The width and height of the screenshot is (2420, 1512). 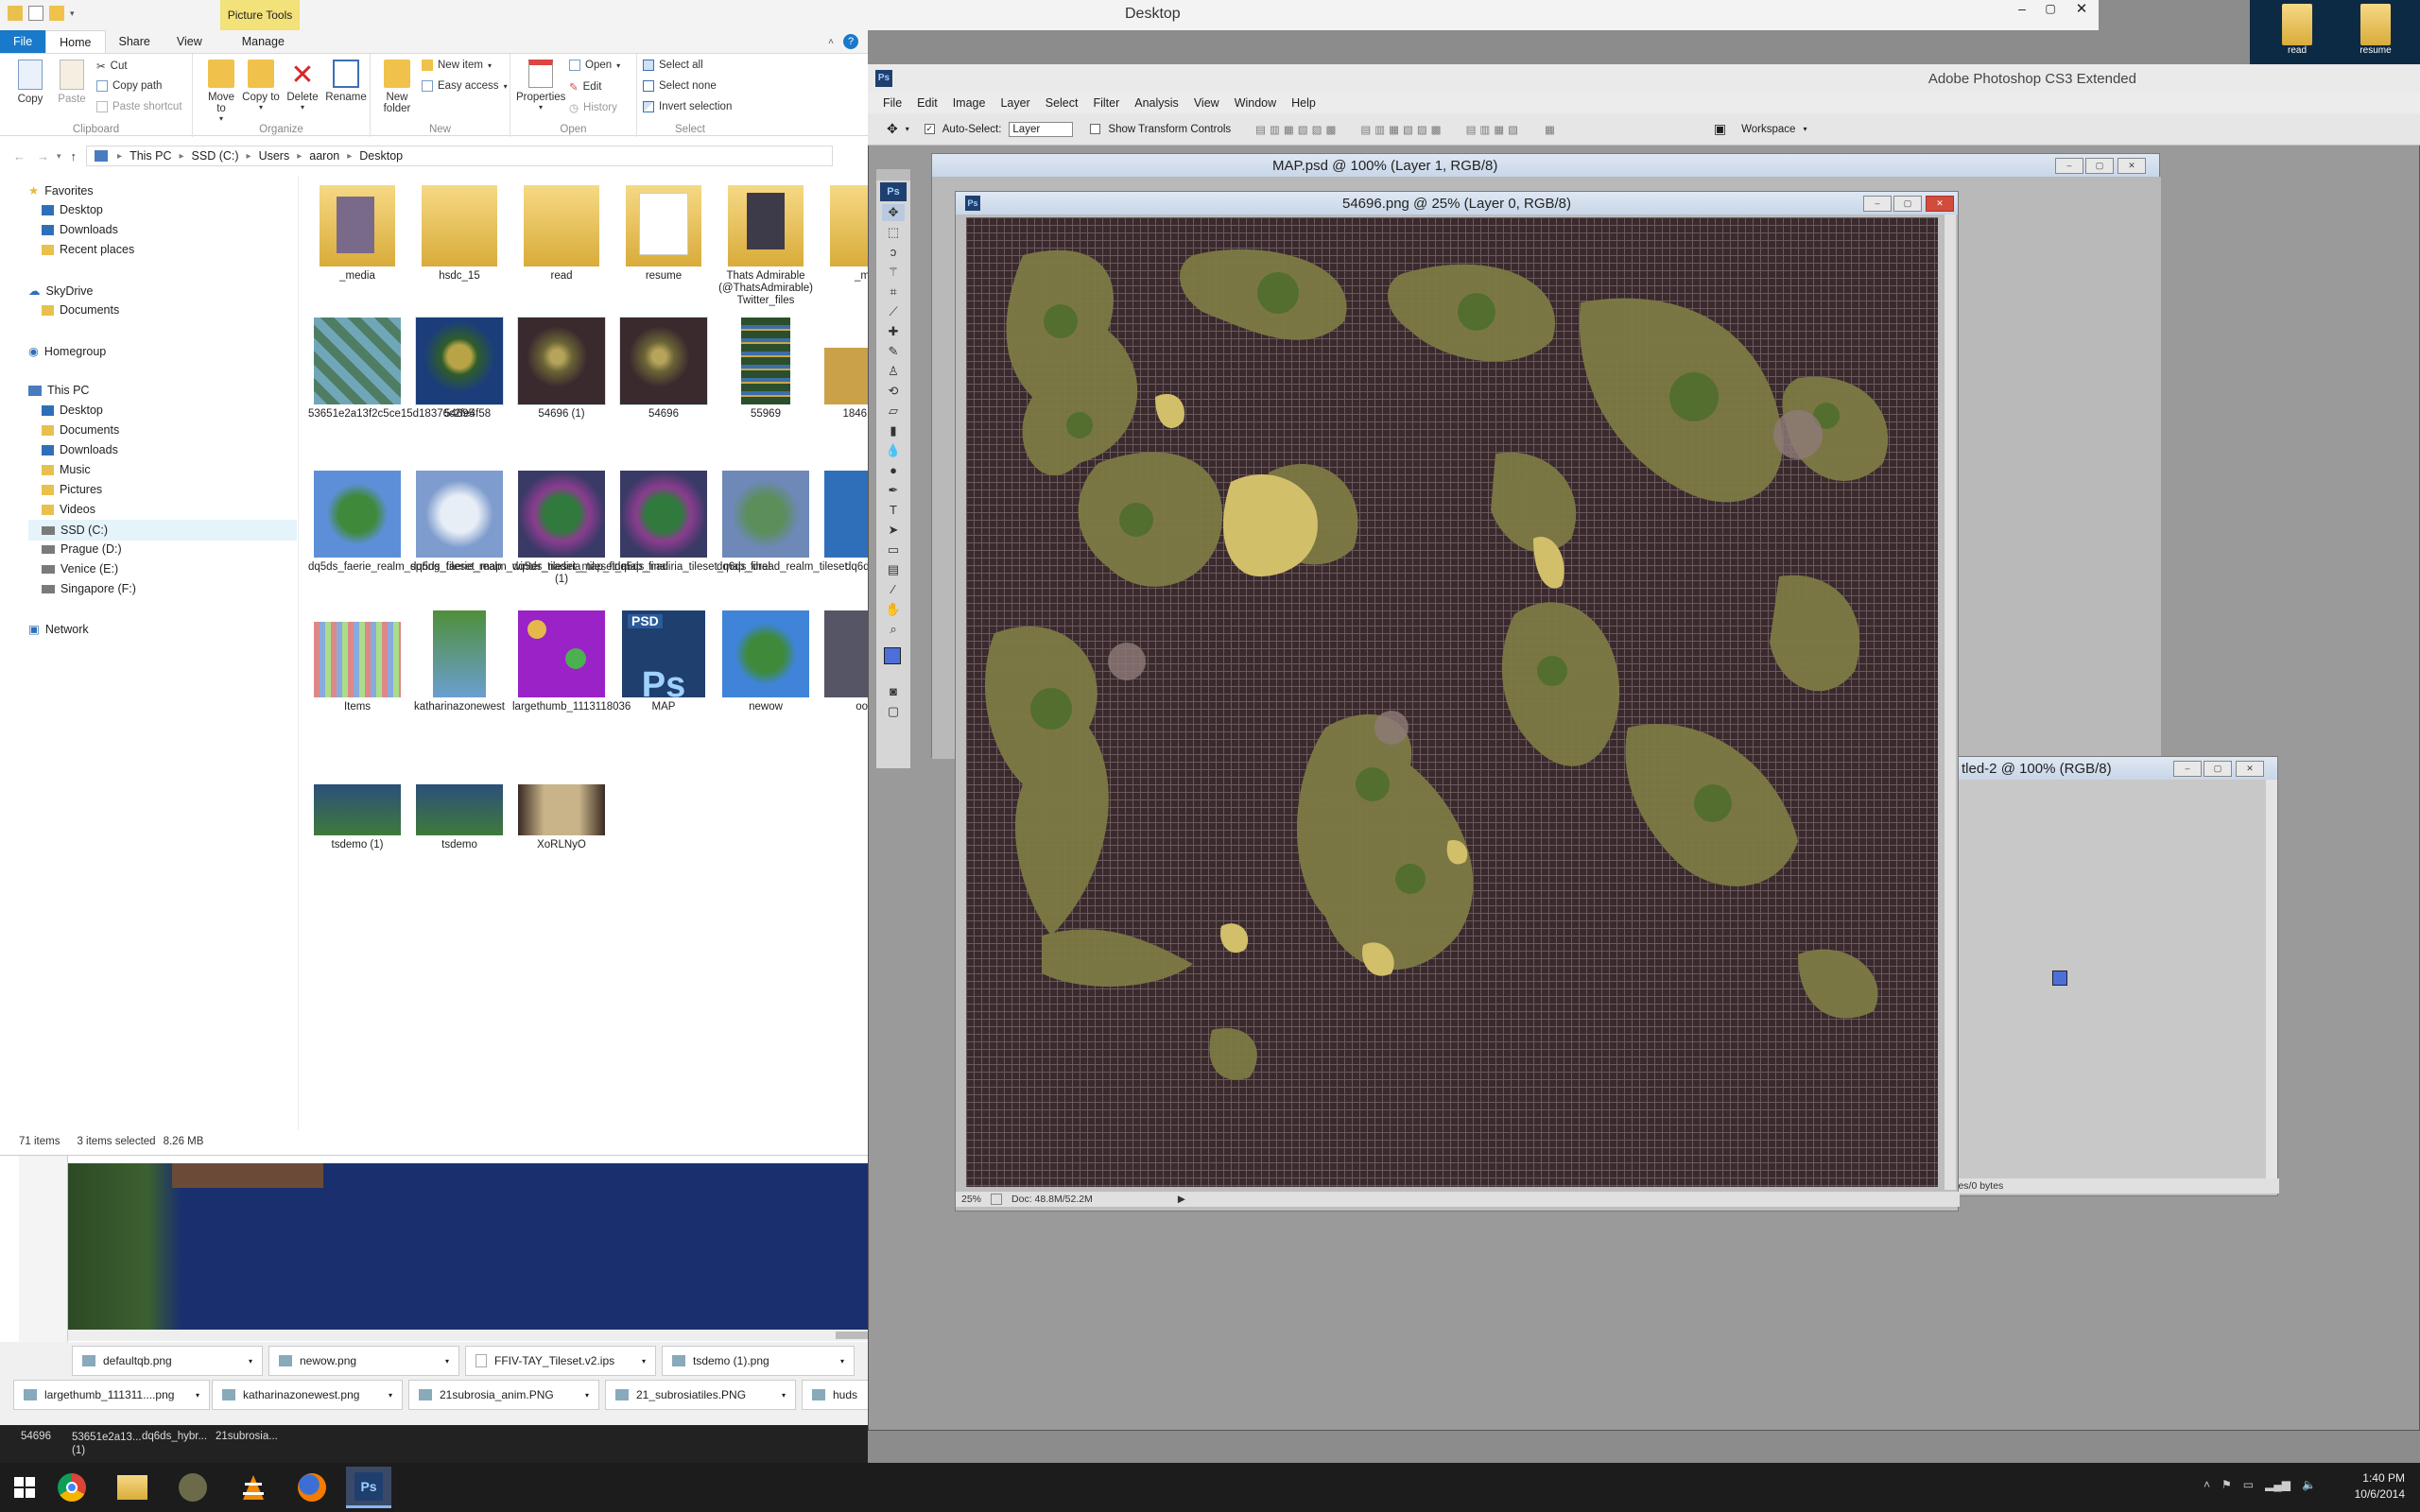 I want to click on preview-scrollbar, so click(x=468, y=1335).